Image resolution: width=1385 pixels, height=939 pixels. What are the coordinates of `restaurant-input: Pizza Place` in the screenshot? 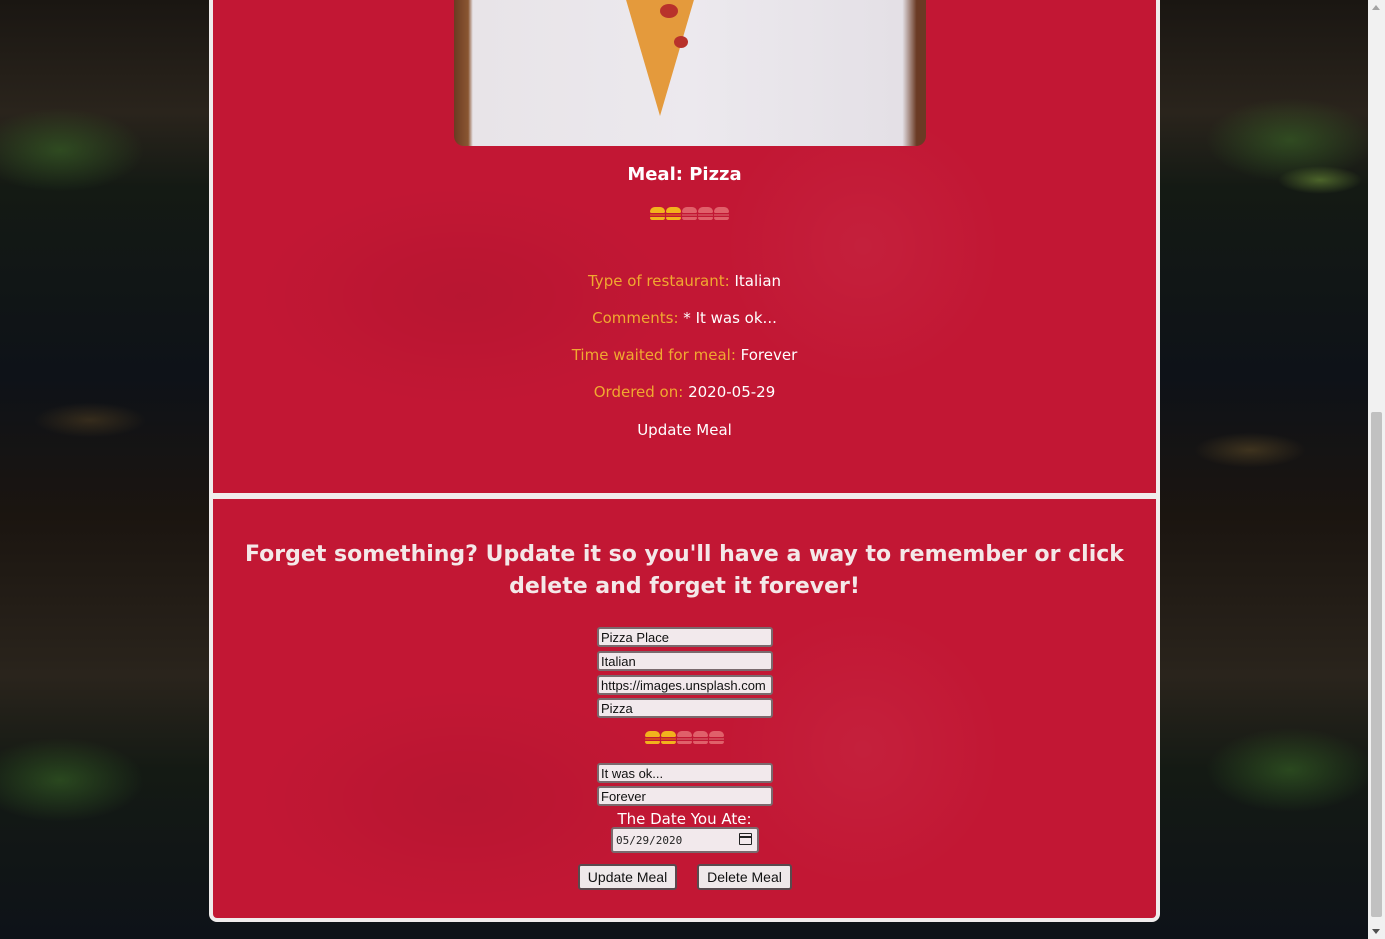 It's located at (685, 637).